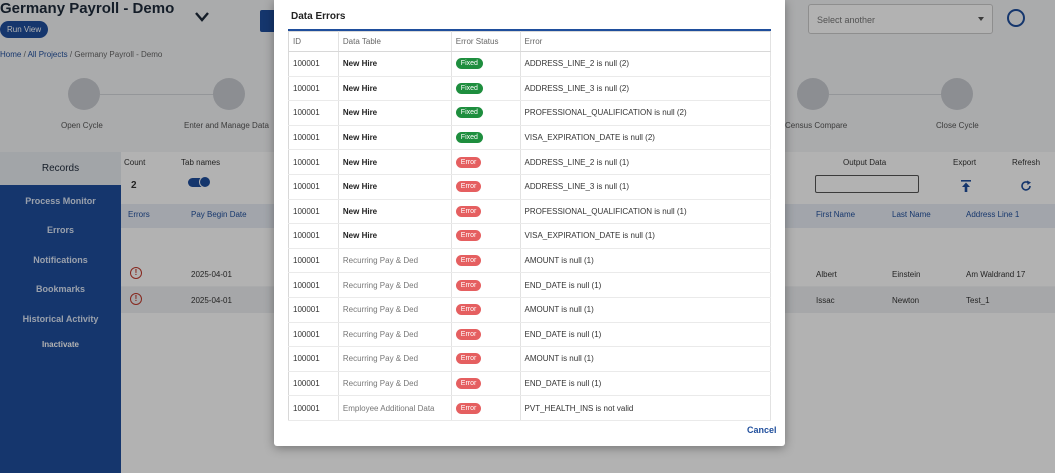 The image size is (1055, 473). What do you see at coordinates (646, 236) in the screenshot?
I see `cell-error: VISA_EXPIRATION_DATE is null (1)` at bounding box center [646, 236].